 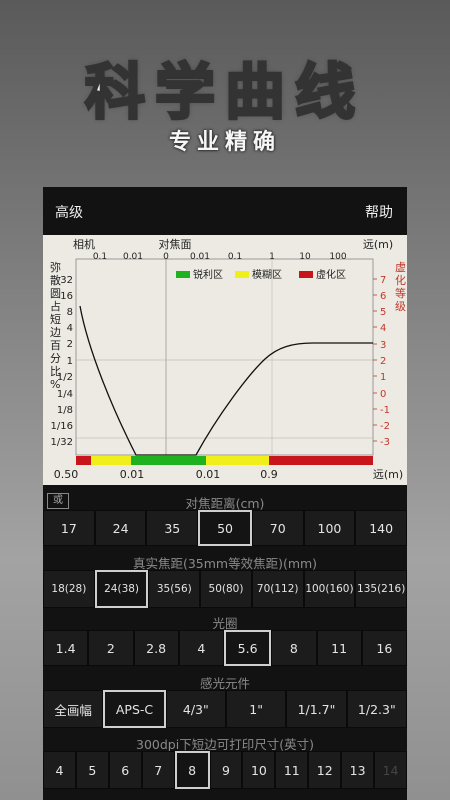 What do you see at coordinates (400, 280) in the screenshot?
I see `right-axis-label-char: 化` at bounding box center [400, 280].